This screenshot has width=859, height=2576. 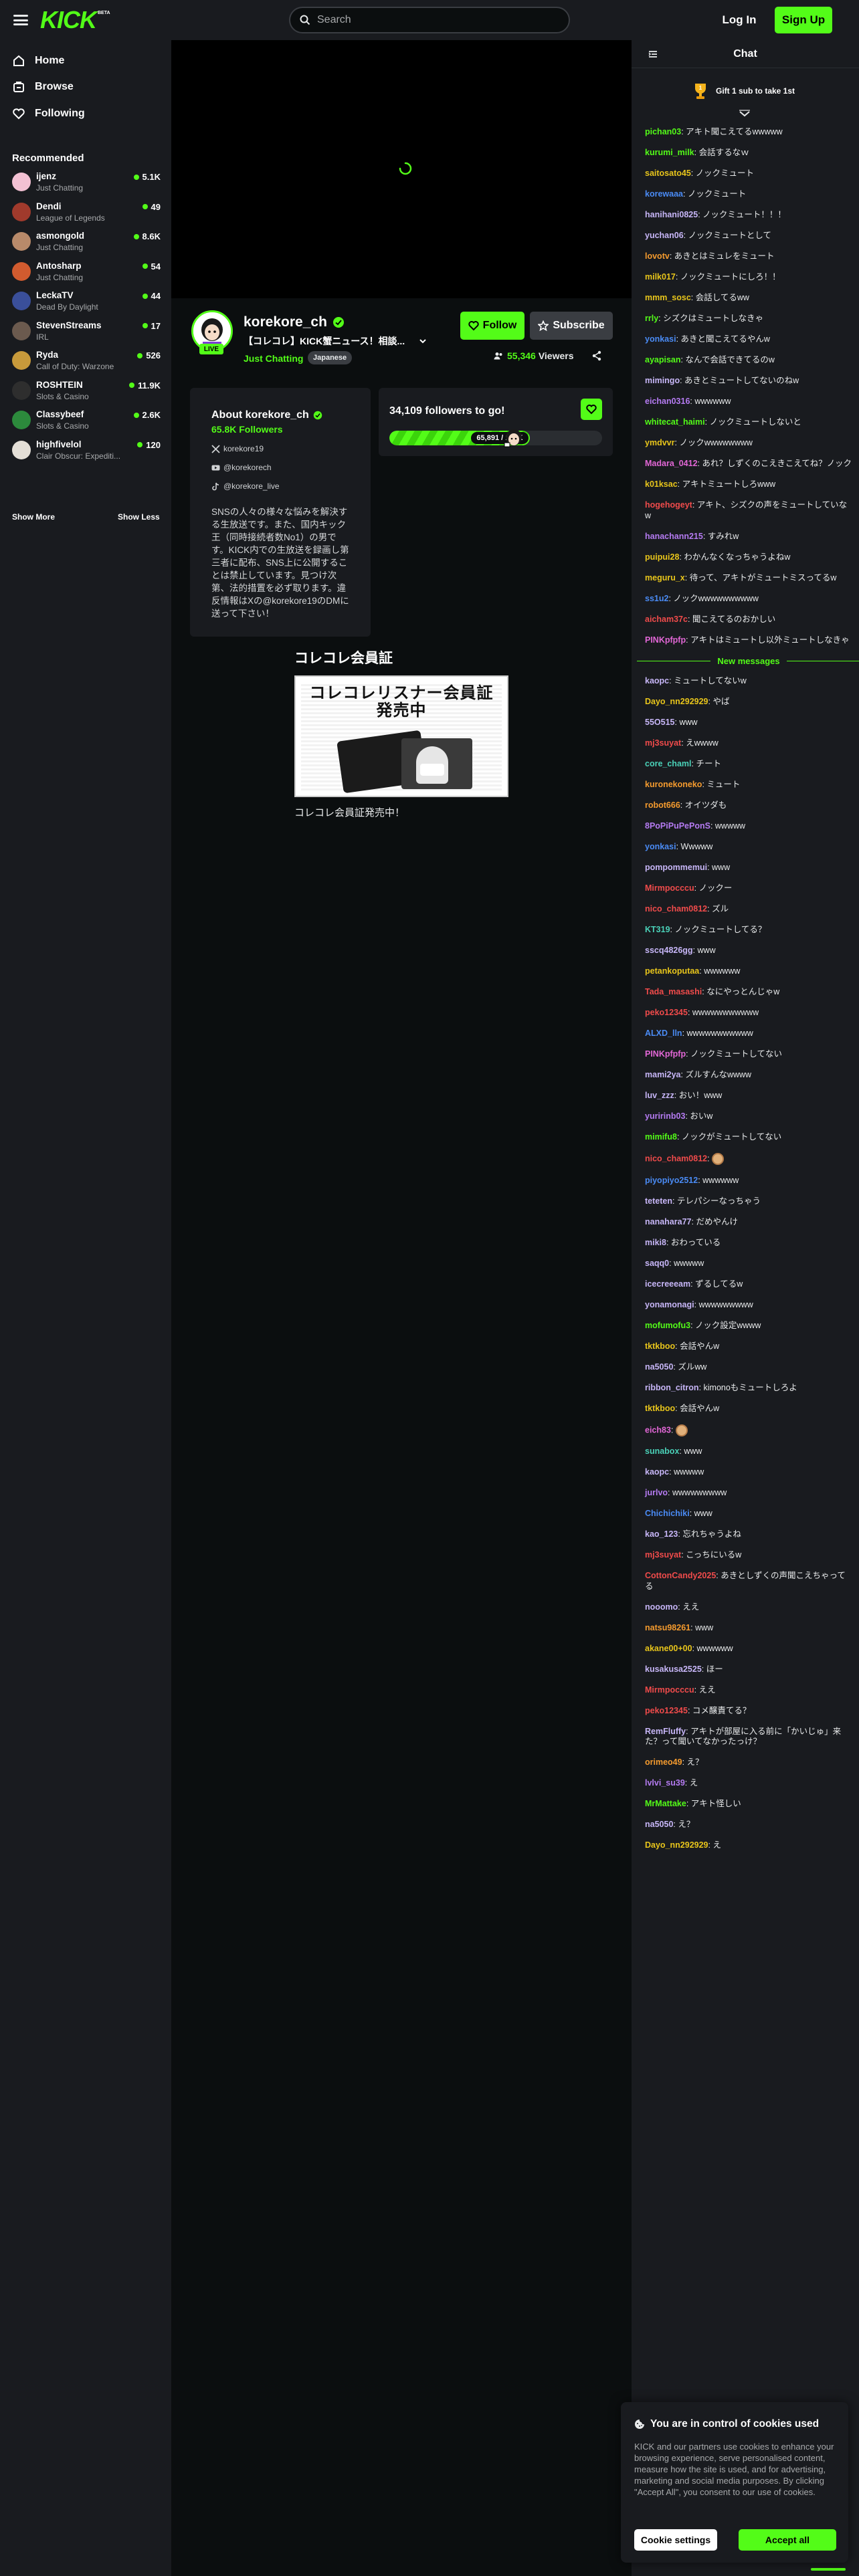 I want to click on chat-username: eich83, so click(x=658, y=1429).